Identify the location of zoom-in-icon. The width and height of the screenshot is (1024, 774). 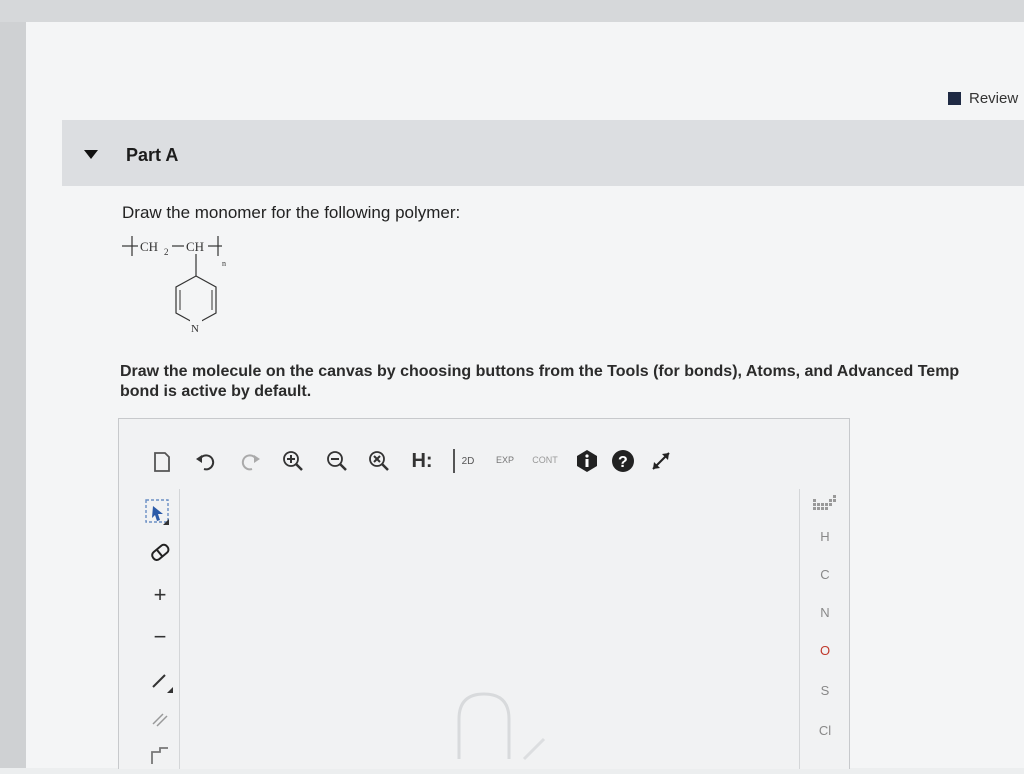
(293, 461).